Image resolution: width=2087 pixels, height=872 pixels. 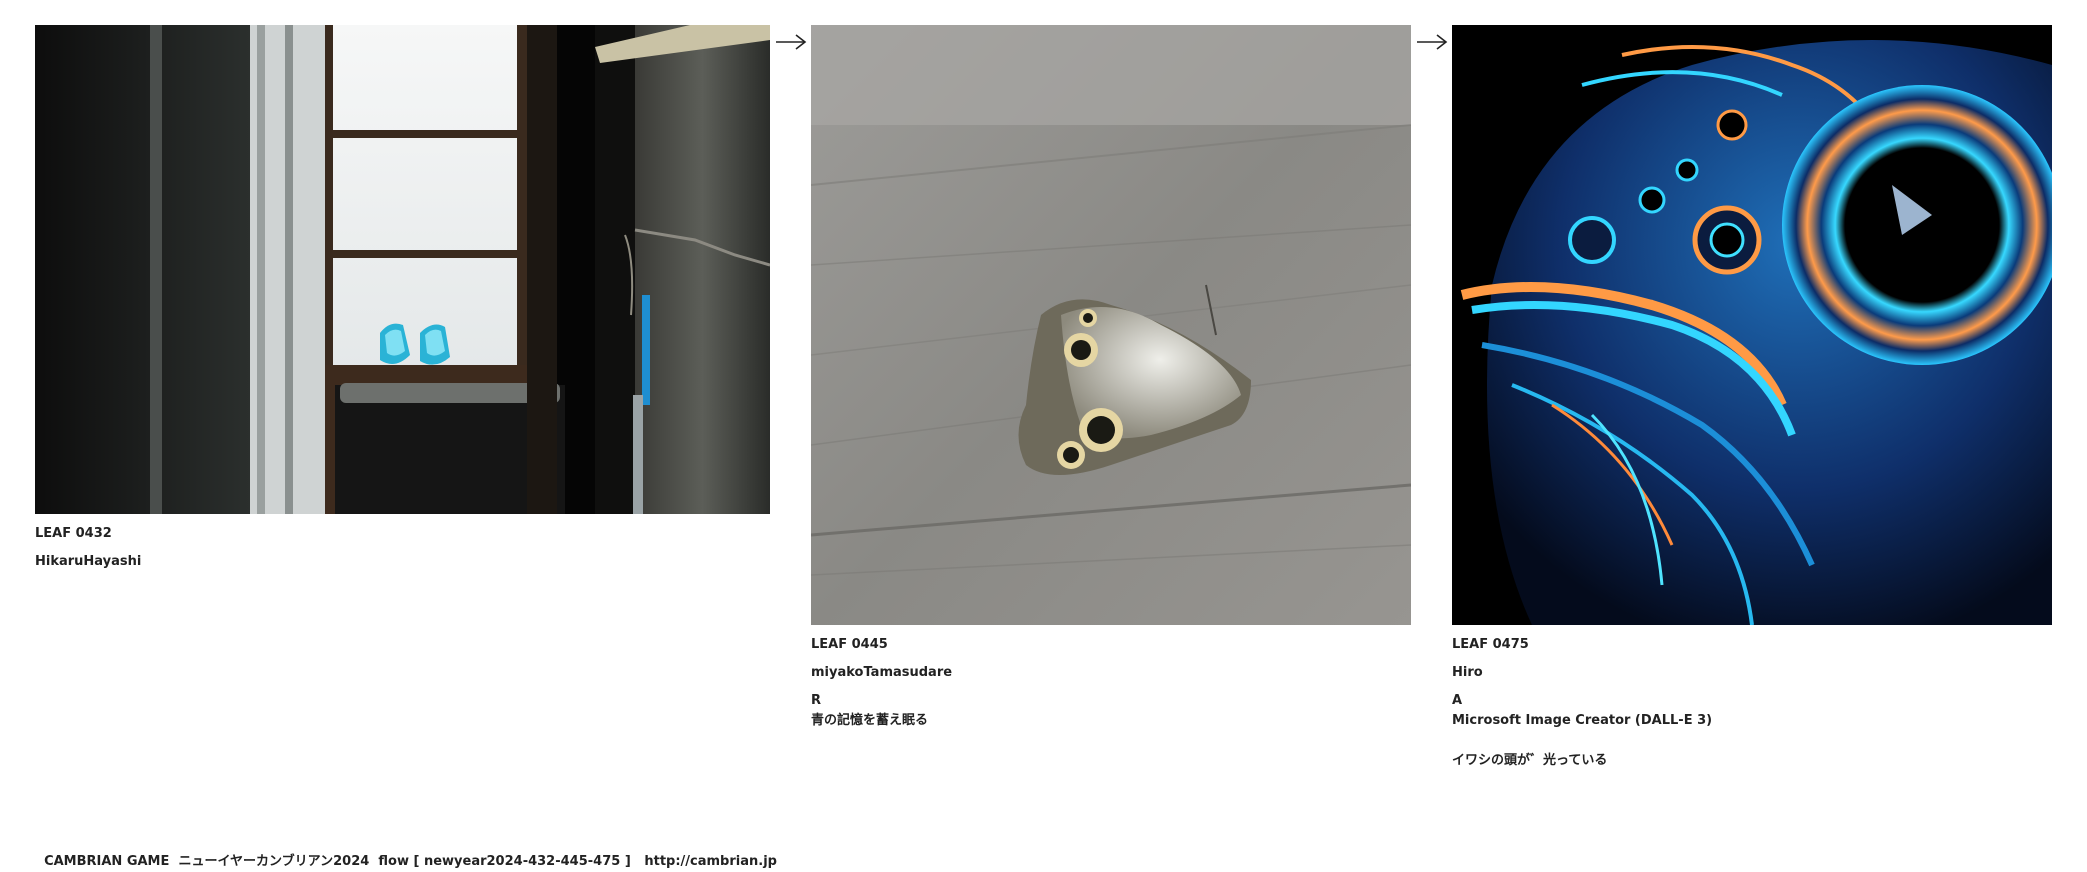 I want to click on leaf-author-2: miyakoTamasudare, so click(x=1111, y=673).